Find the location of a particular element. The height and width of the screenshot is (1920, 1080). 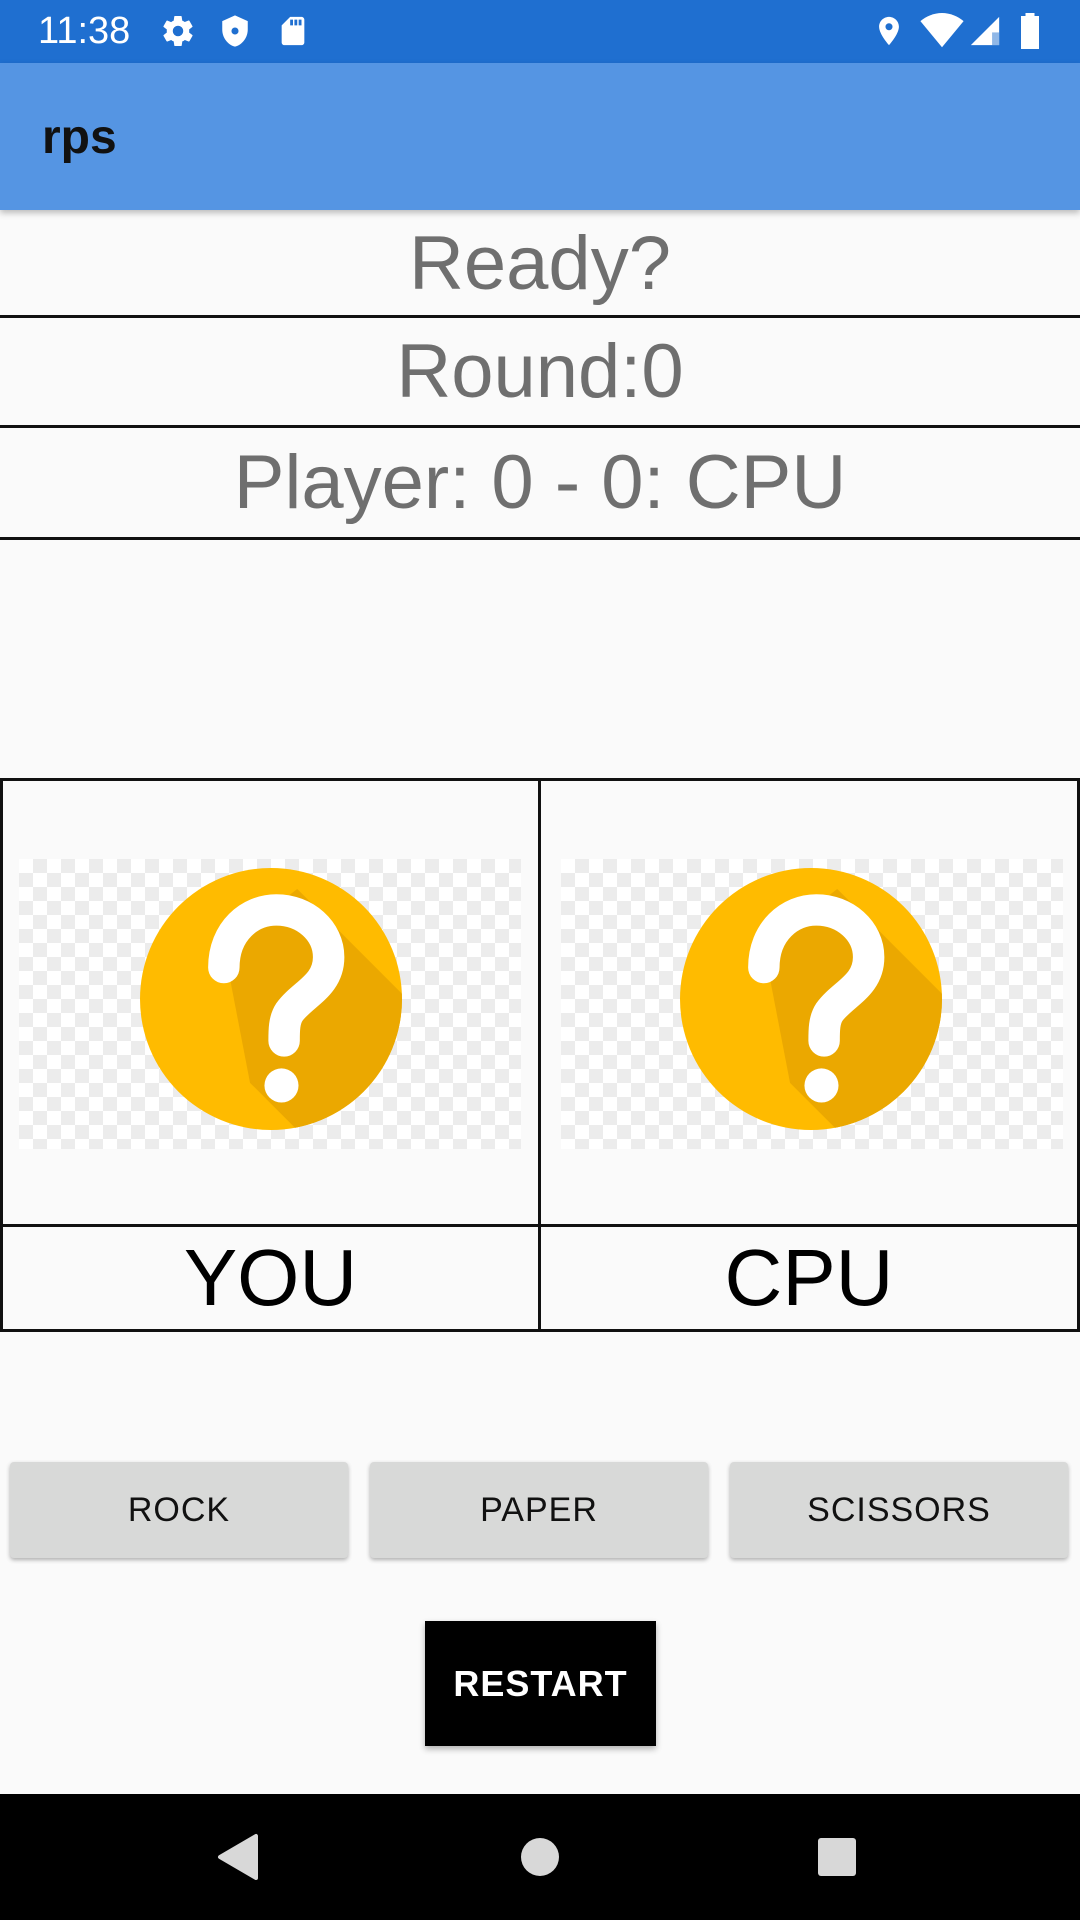

app-bar: rps is located at coordinates (540, 136).